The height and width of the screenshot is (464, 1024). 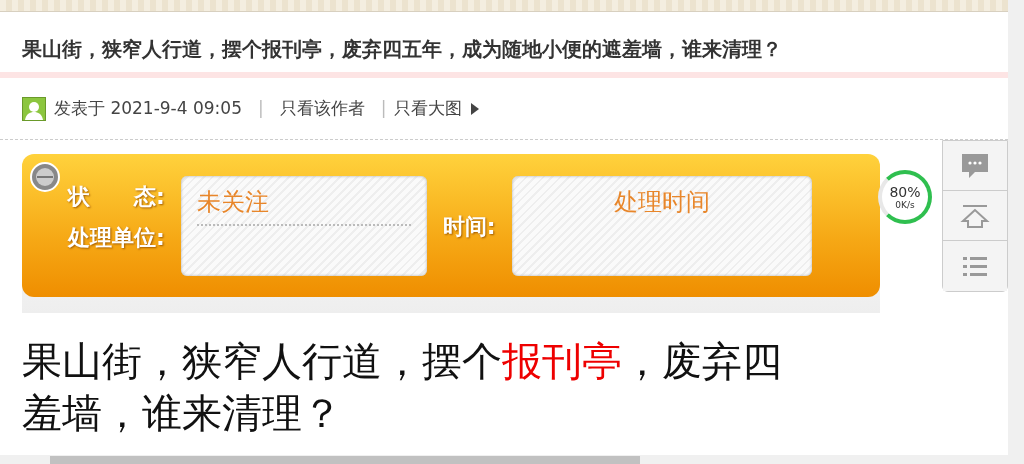 What do you see at coordinates (322, 108) in the screenshot?
I see `author-only-link: 只看该作者` at bounding box center [322, 108].